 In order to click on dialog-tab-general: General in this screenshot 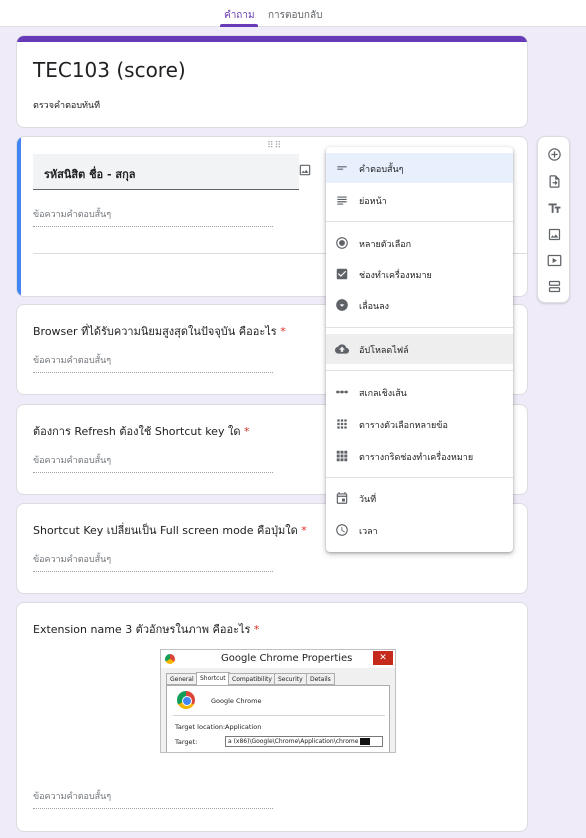, I will do `click(182, 679)`.